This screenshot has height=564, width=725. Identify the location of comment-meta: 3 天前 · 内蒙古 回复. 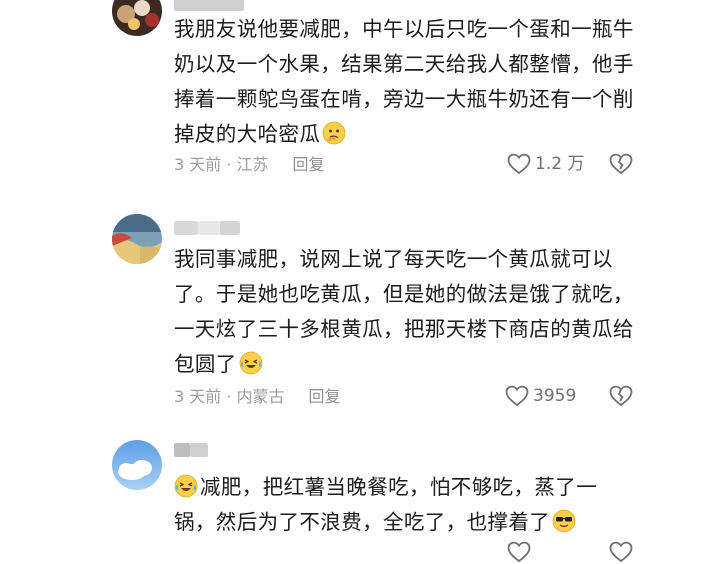
(257, 397).